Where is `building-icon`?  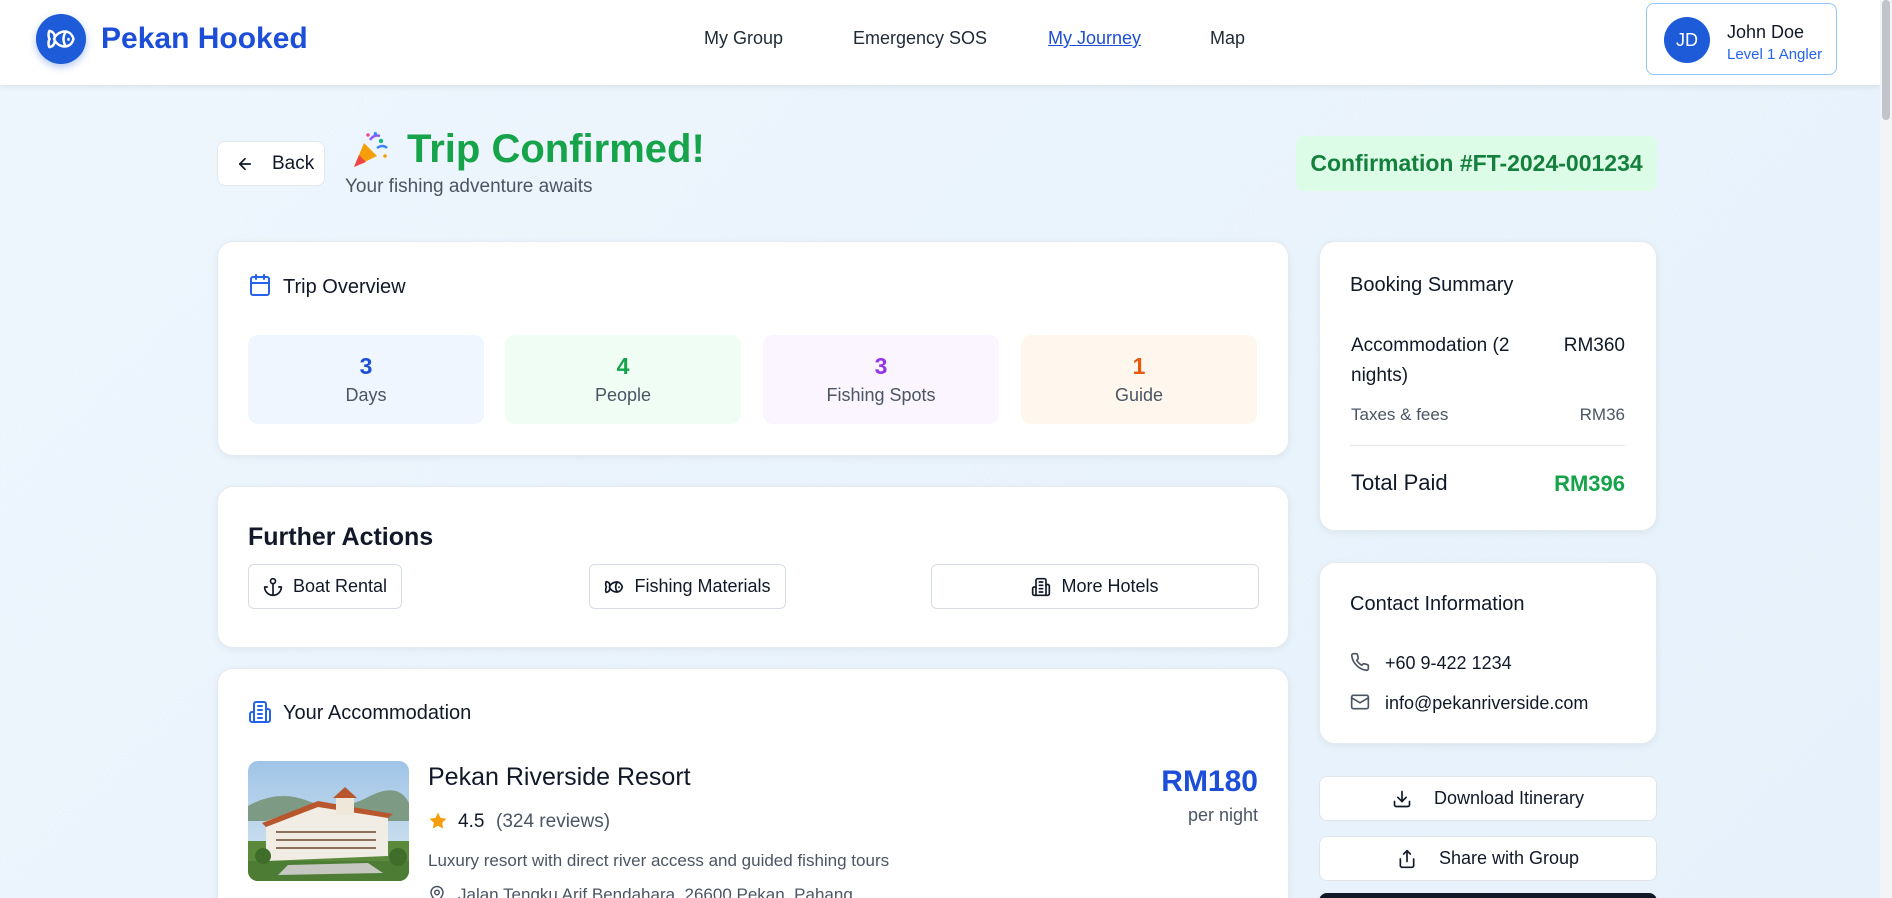 building-icon is located at coordinates (1041, 587).